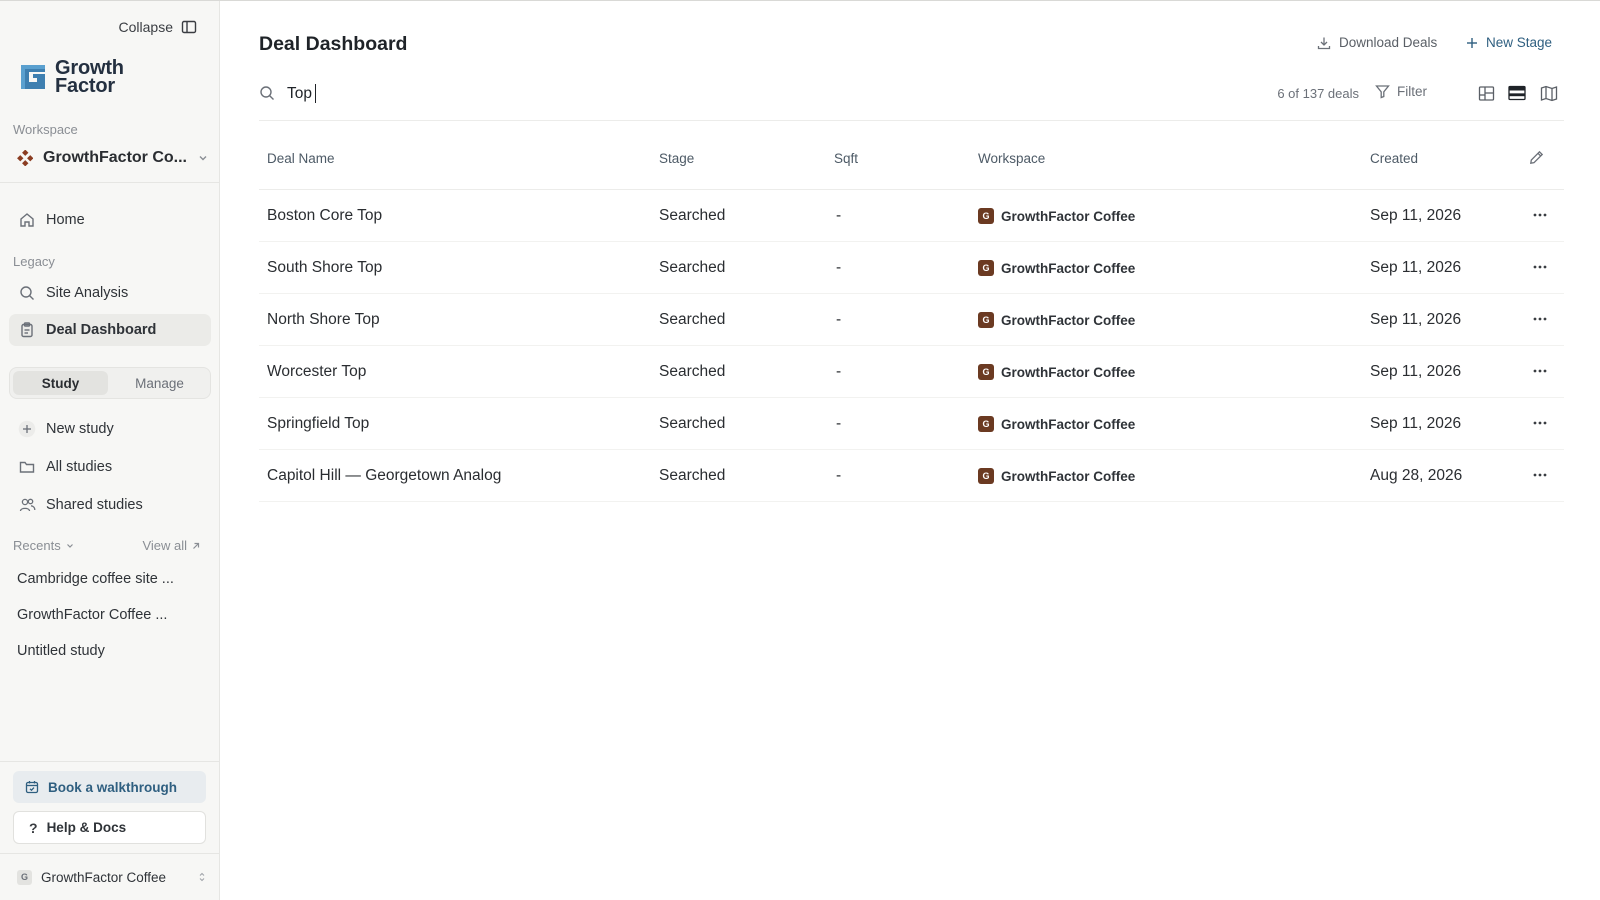 This screenshot has height=900, width=1600. Describe the element at coordinates (159, 383) in the screenshot. I see `tab-manage: Manage` at that location.